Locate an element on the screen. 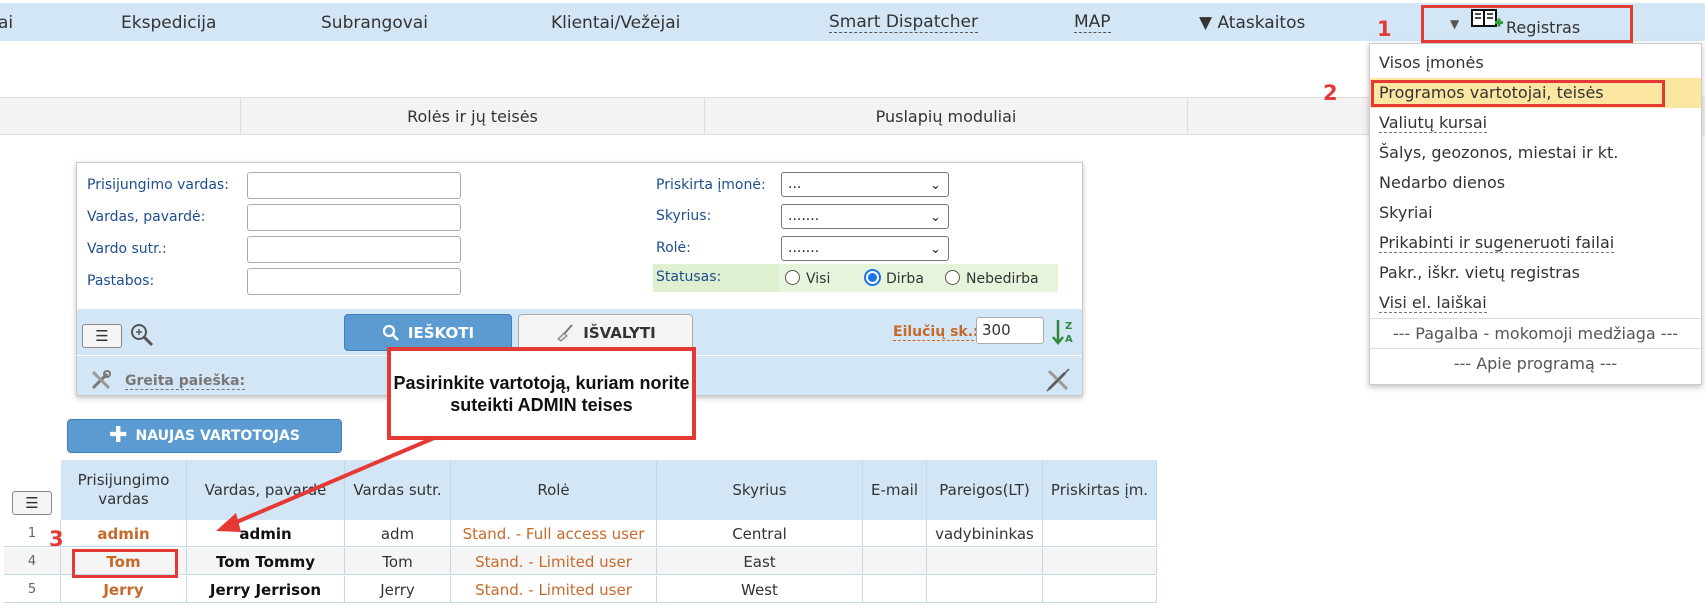 Image resolution: width=1705 pixels, height=608 pixels. login-input is located at coordinates (354, 185).